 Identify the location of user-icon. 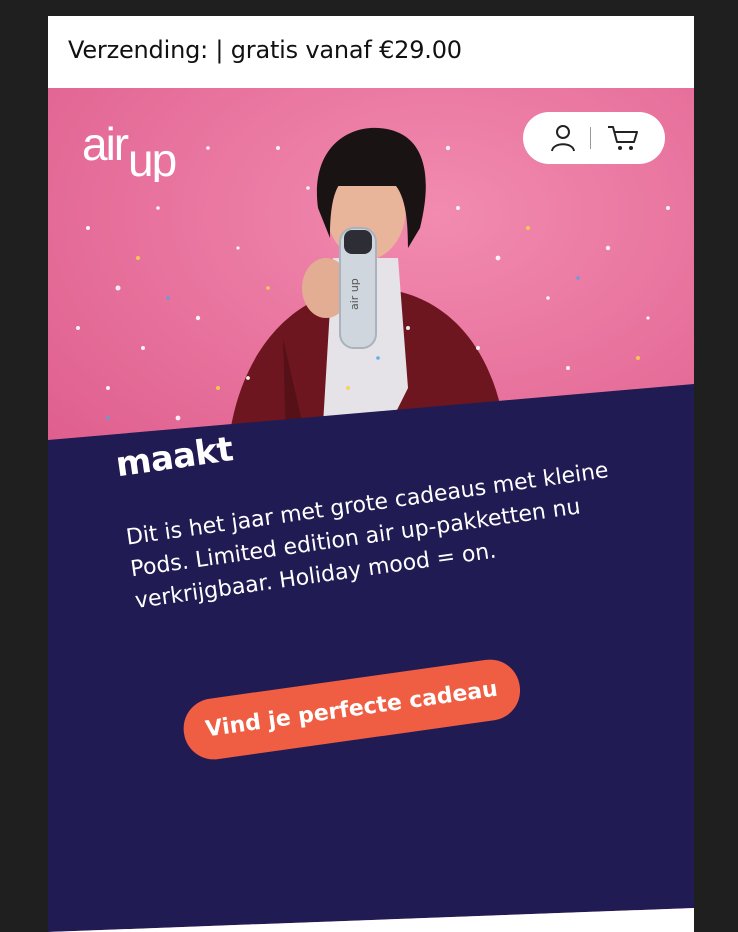
(563, 138).